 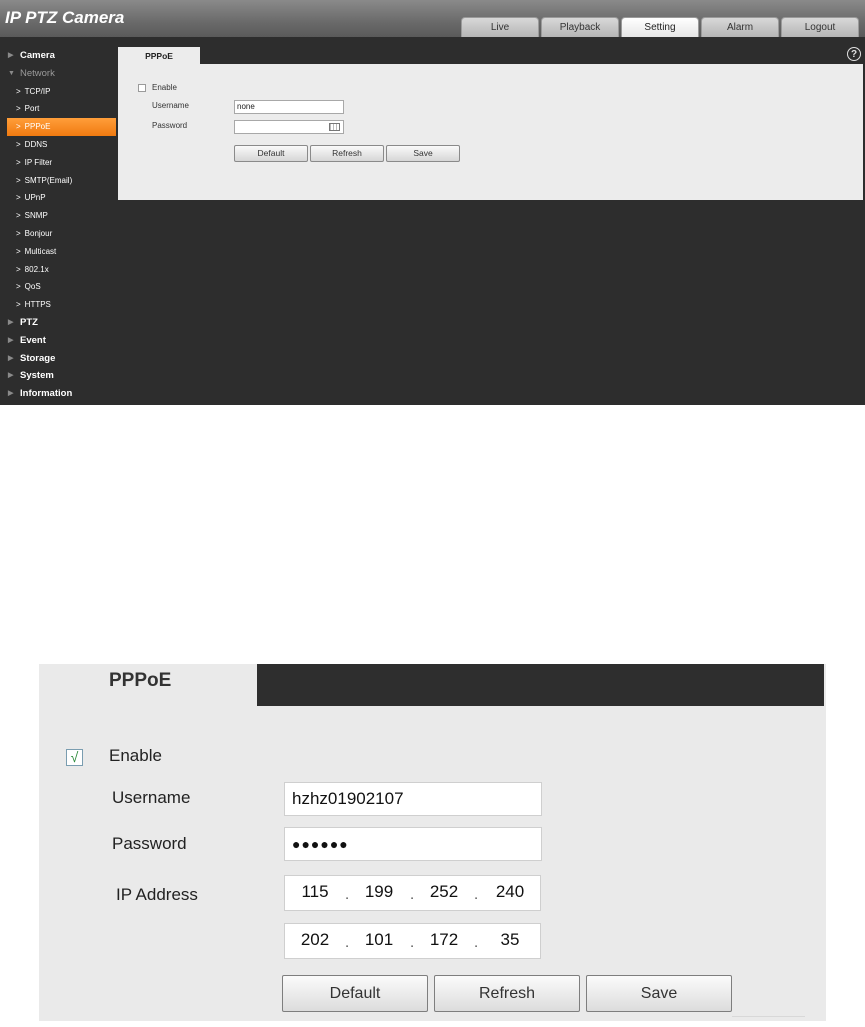 What do you see at coordinates (33, 340) in the screenshot?
I see `sidebar-item-label: Event` at bounding box center [33, 340].